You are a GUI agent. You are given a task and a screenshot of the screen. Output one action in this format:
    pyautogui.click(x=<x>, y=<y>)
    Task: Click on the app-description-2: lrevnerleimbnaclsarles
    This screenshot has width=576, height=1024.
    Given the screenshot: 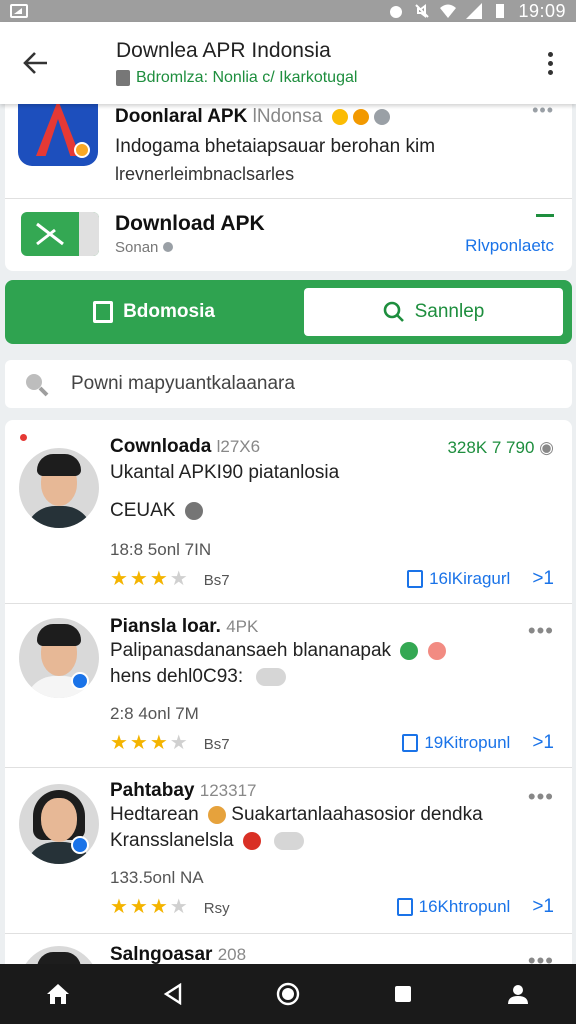 What is the action you would take?
    pyautogui.click(x=205, y=174)
    